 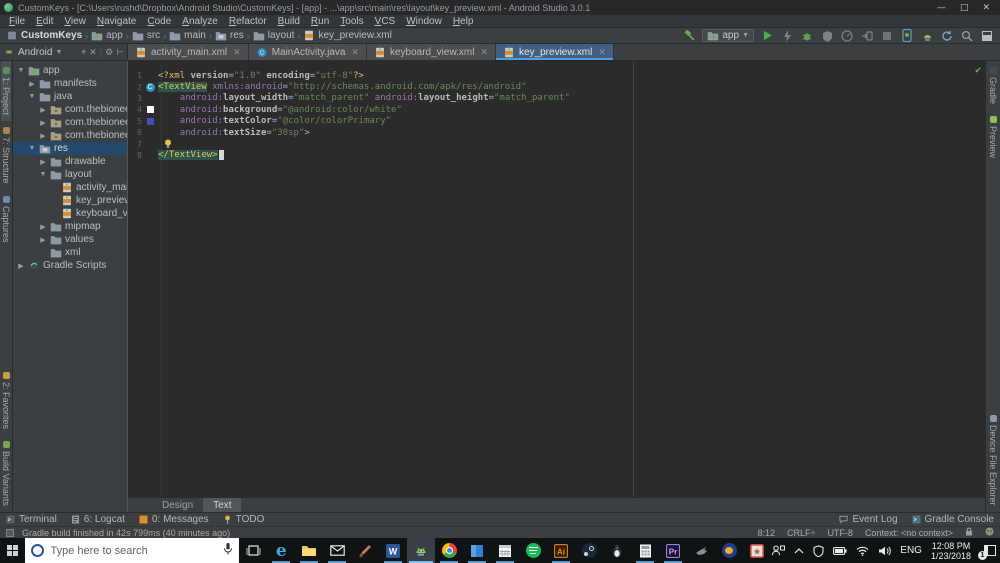 What do you see at coordinates (70, 70) in the screenshot?
I see `tree-item-app: ▼ app` at bounding box center [70, 70].